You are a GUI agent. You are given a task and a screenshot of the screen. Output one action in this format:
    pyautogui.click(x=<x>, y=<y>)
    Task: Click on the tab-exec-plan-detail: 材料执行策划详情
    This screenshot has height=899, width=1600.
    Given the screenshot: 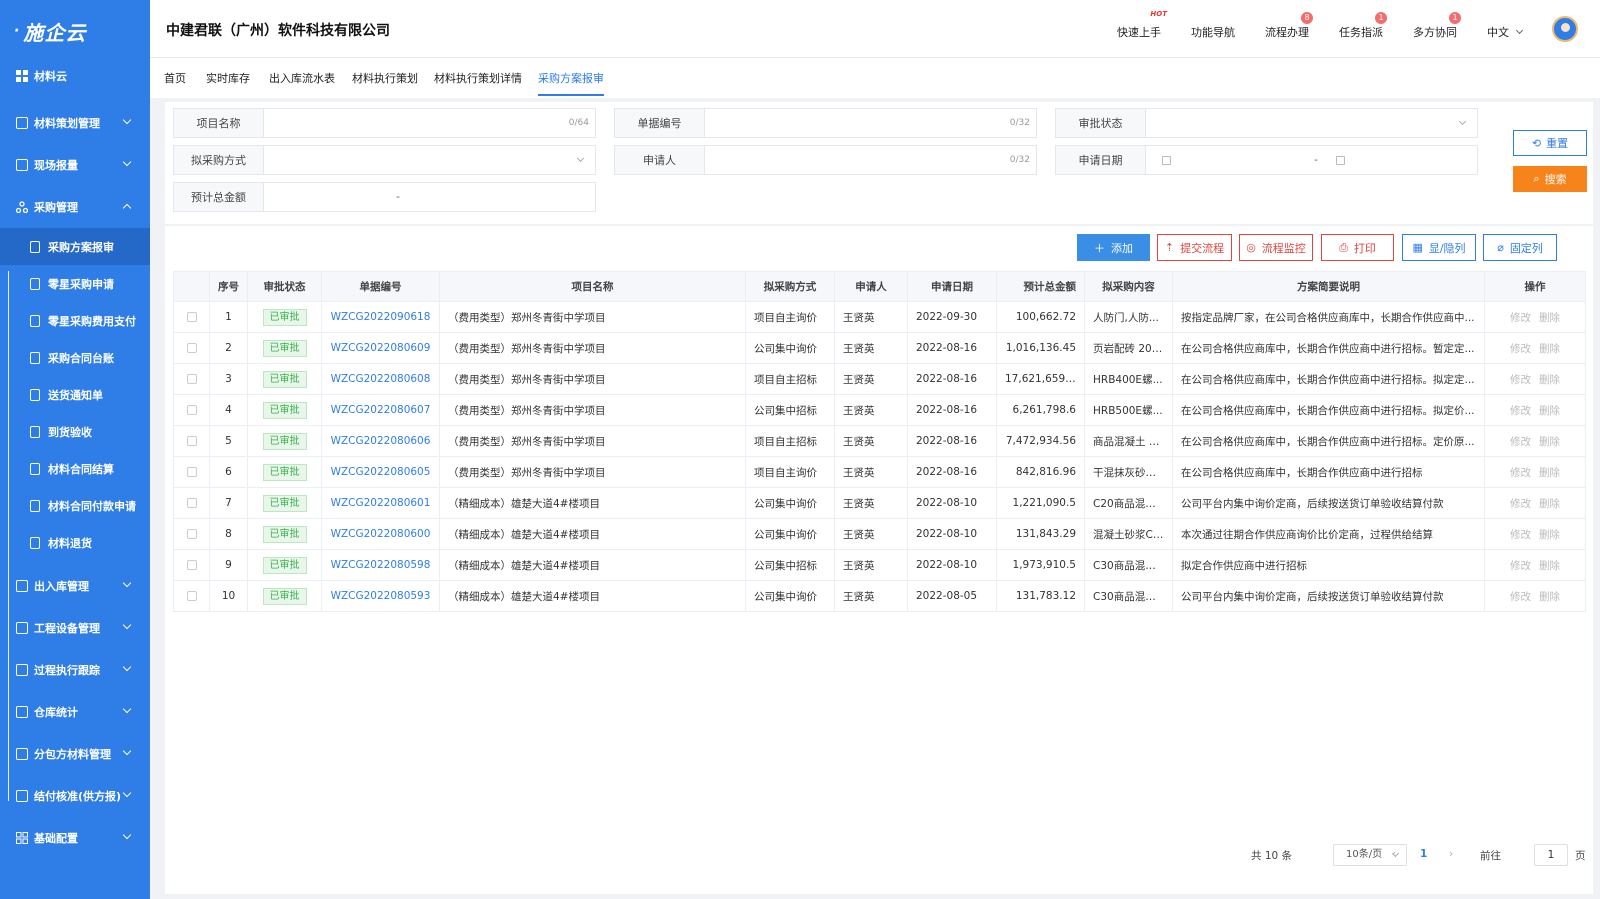 What is the action you would take?
    pyautogui.click(x=478, y=78)
    